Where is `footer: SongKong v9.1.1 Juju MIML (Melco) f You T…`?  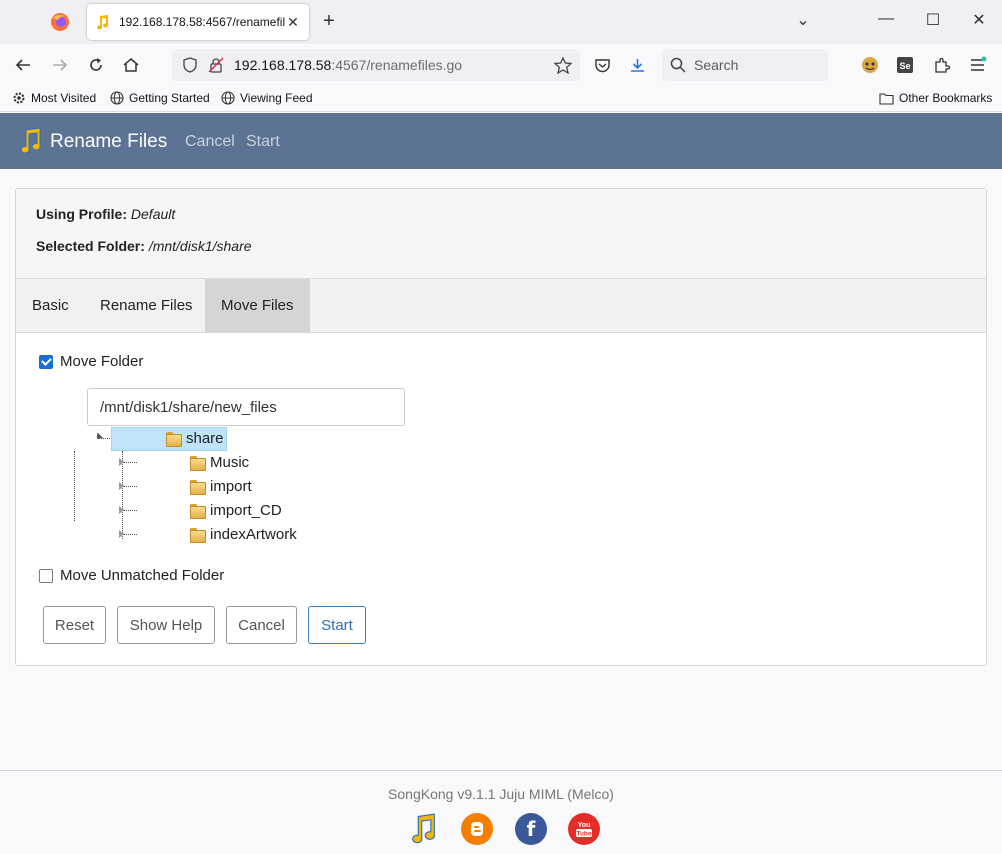
footer: SongKong v9.1.1 Juju MIML (Melco) f You T… is located at coordinates (501, 812).